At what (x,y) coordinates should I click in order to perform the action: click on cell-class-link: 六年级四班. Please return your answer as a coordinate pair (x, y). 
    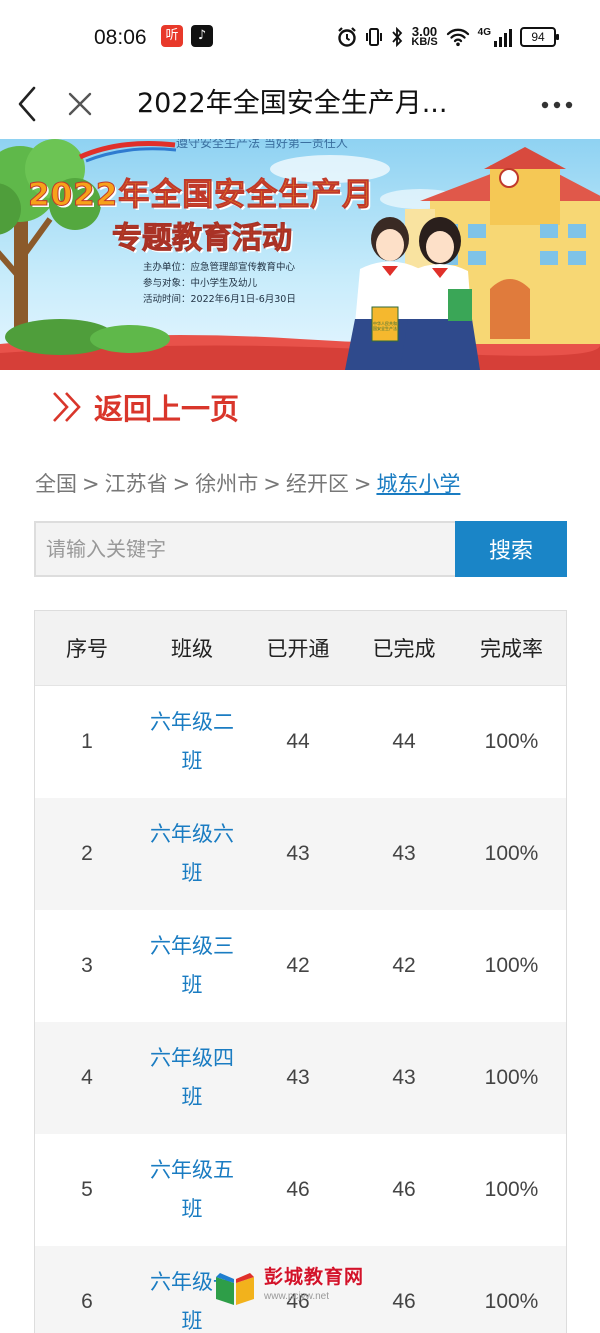
    Looking at the image, I should click on (192, 1078).